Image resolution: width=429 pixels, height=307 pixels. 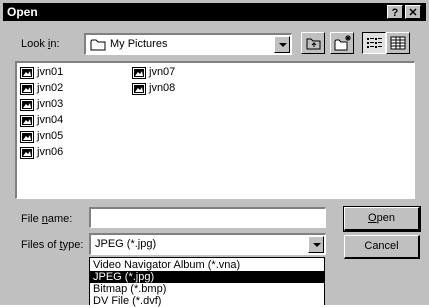 I want to click on open-button: Open, so click(x=382, y=219).